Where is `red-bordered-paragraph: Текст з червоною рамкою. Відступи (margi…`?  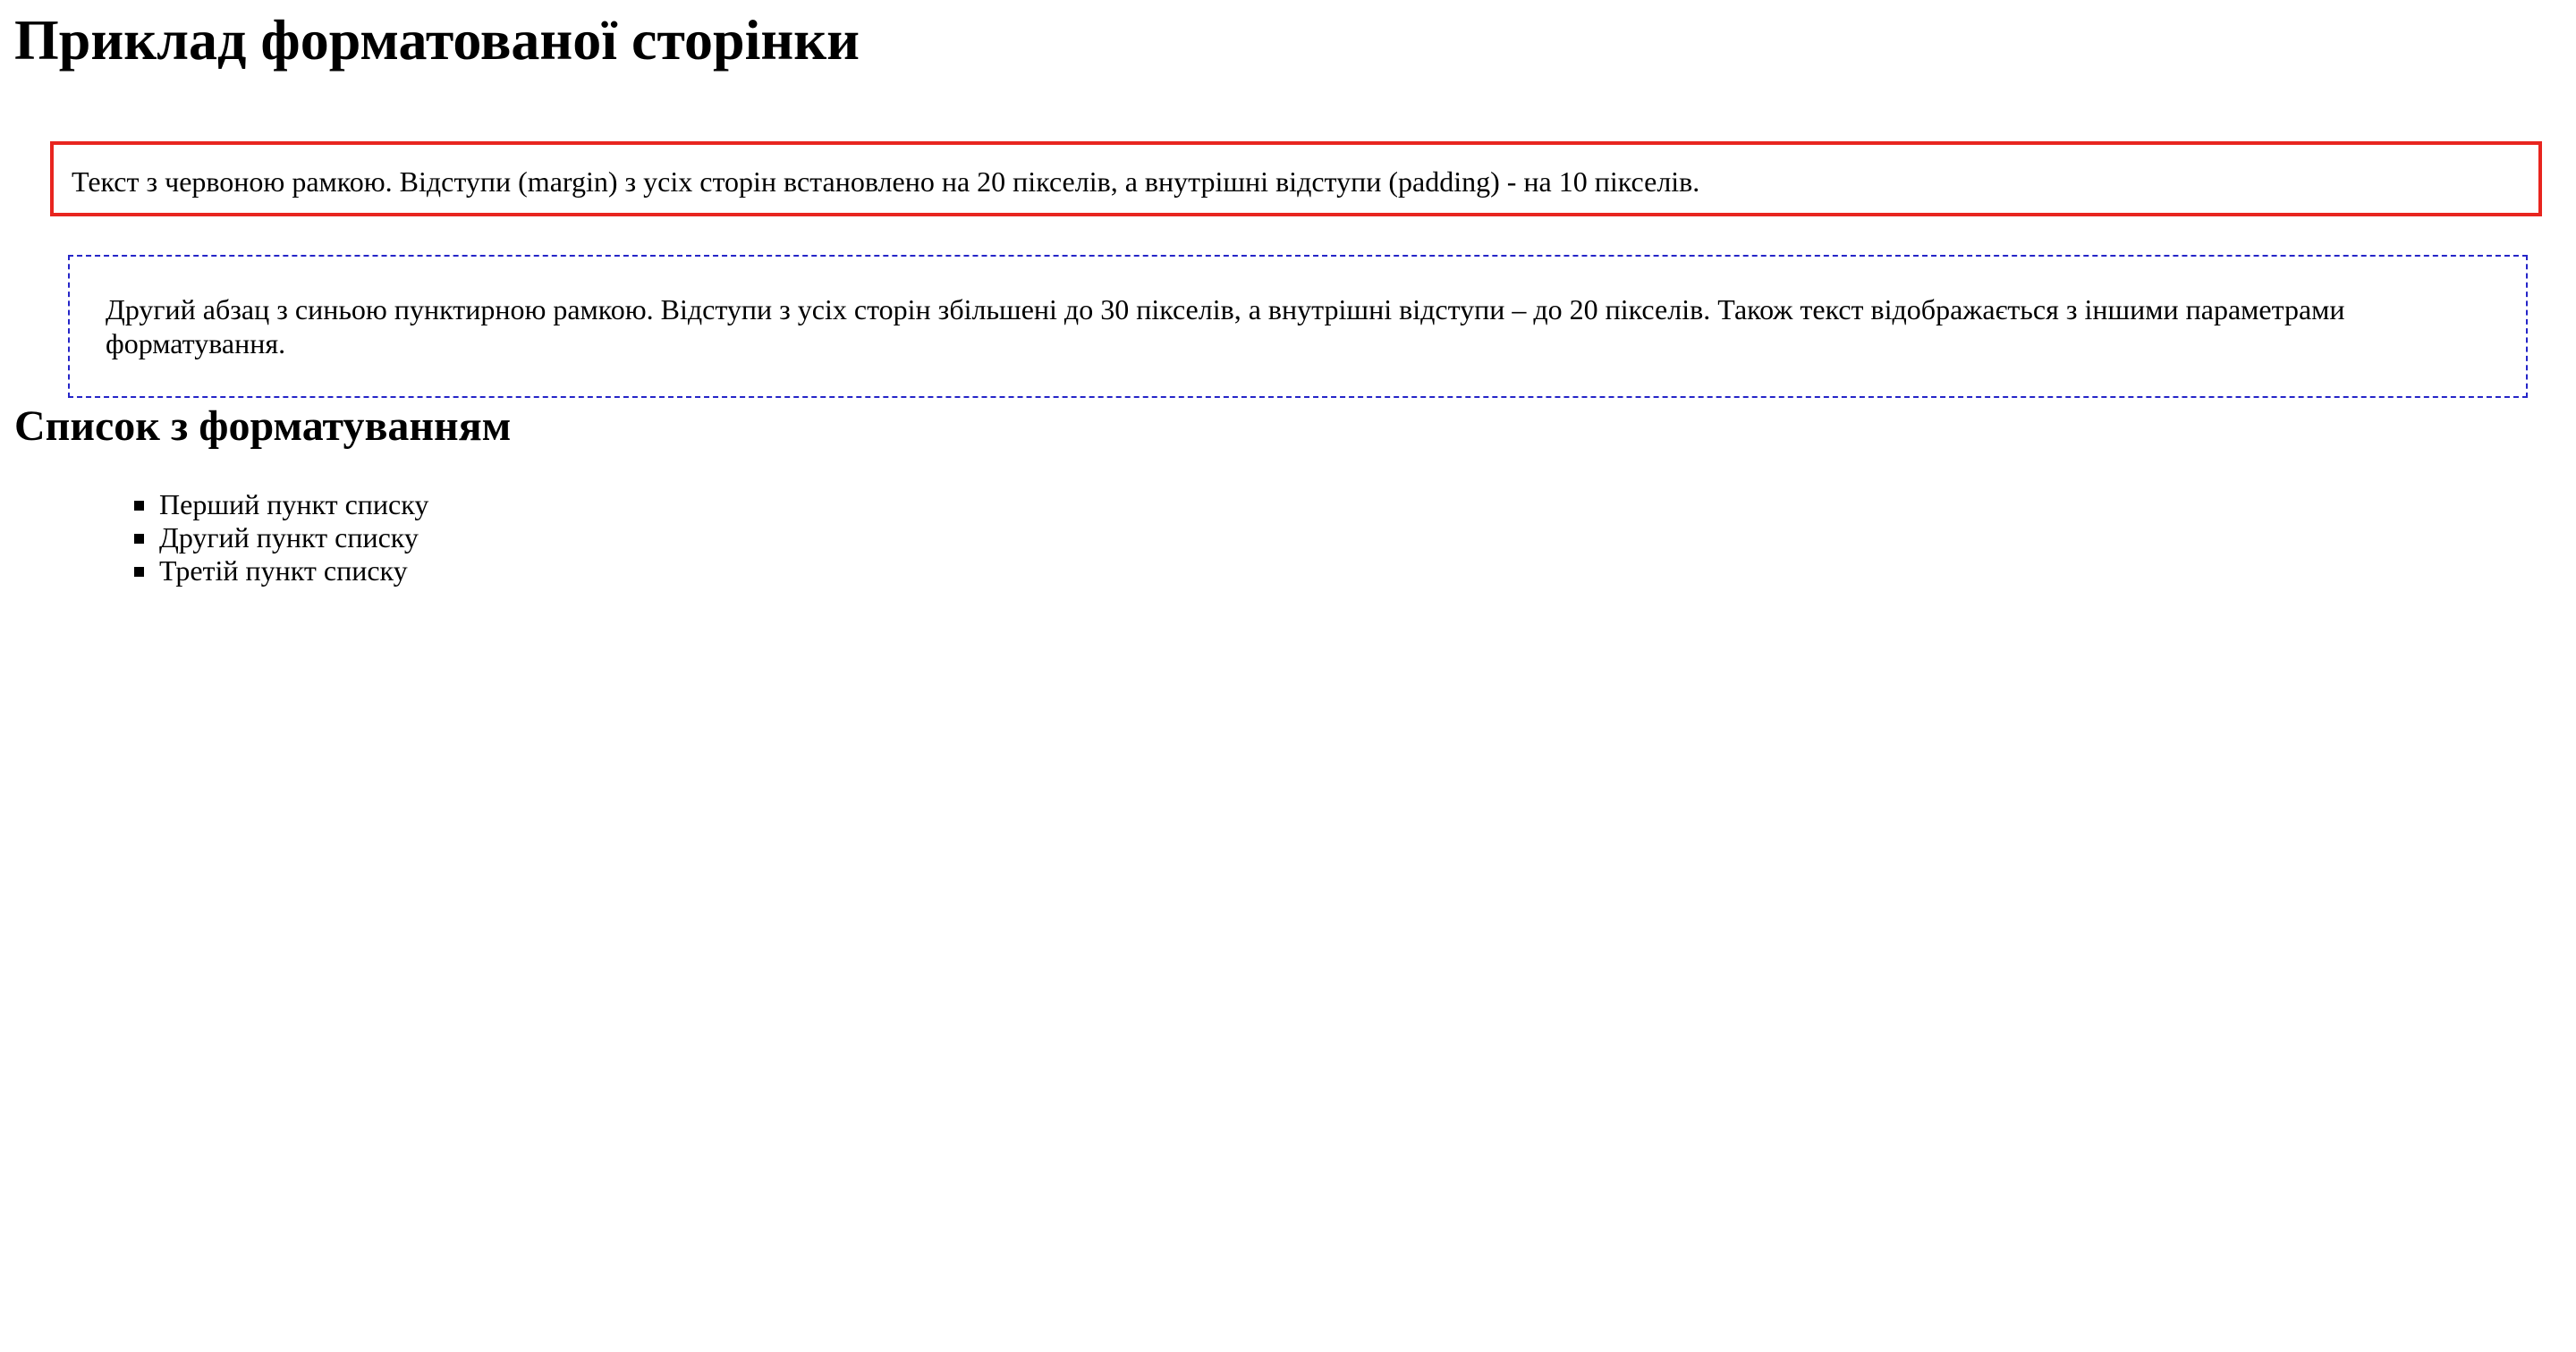 red-bordered-paragraph: Текст з червоною рамкою. Відступи (margi… is located at coordinates (1296, 178).